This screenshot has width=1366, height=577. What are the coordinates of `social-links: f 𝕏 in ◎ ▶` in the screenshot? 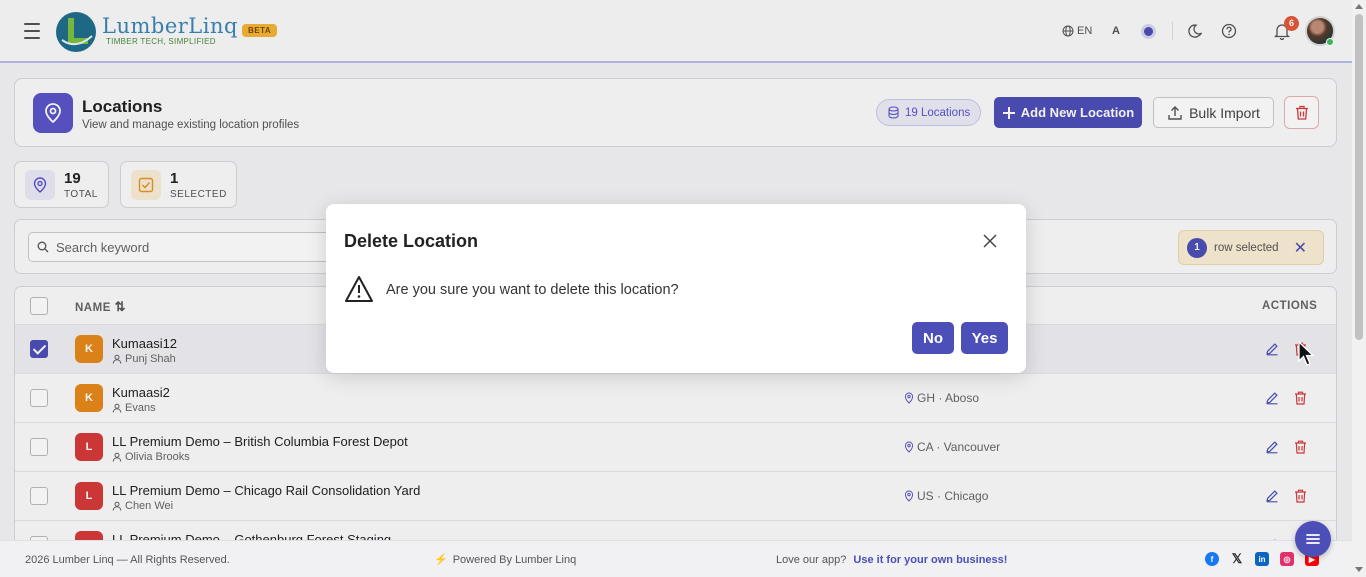 It's located at (1262, 558).